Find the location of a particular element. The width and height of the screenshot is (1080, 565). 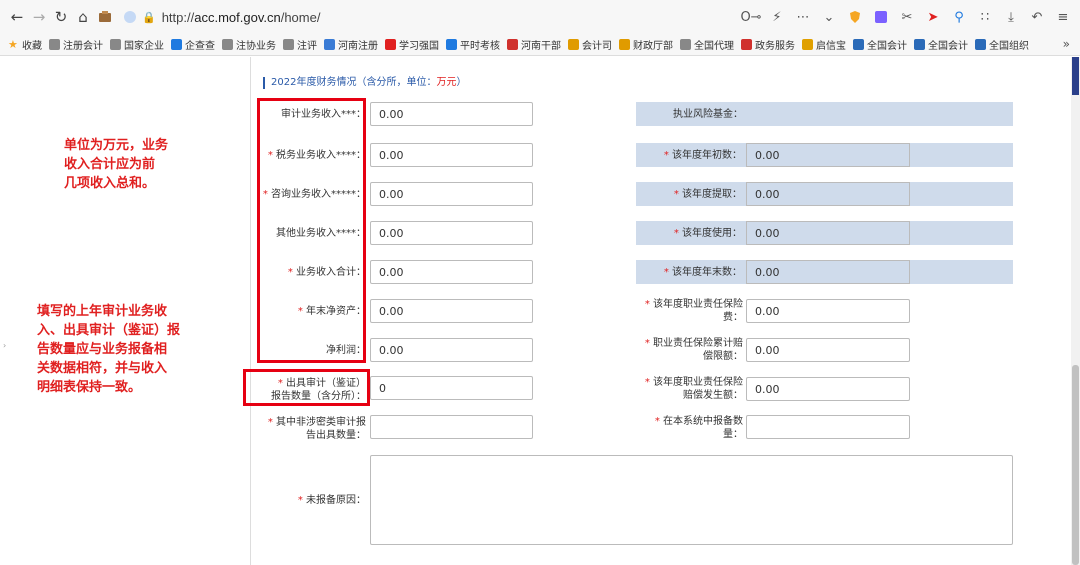

chevron-down-icon: ⌄ is located at coordinates (829, 17).